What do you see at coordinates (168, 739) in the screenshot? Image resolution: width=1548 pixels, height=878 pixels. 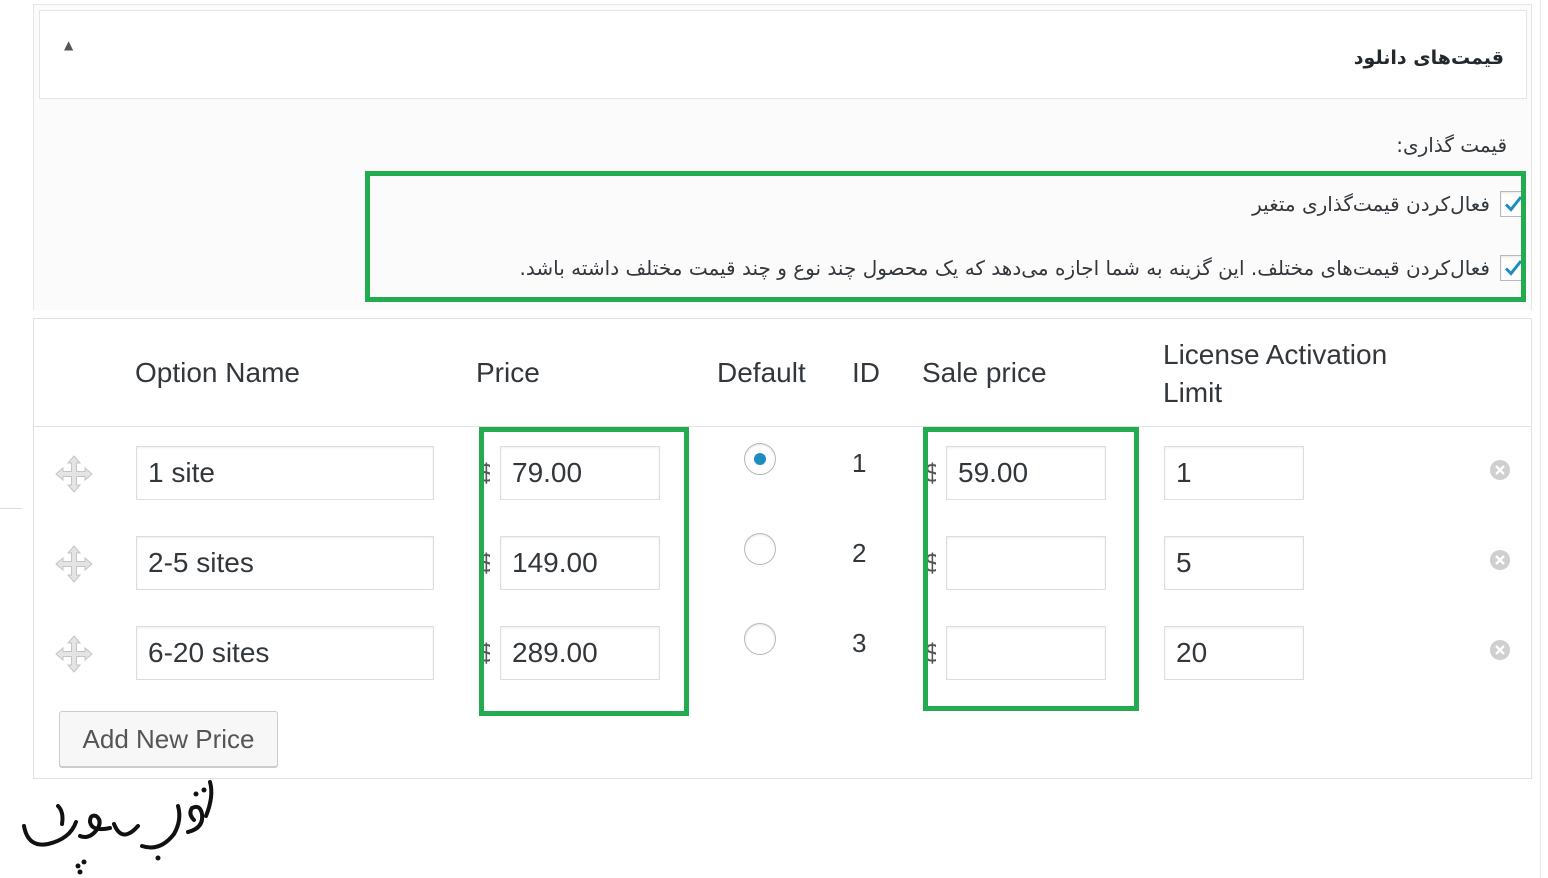 I see `add-new-price-button: Add New Price` at bounding box center [168, 739].